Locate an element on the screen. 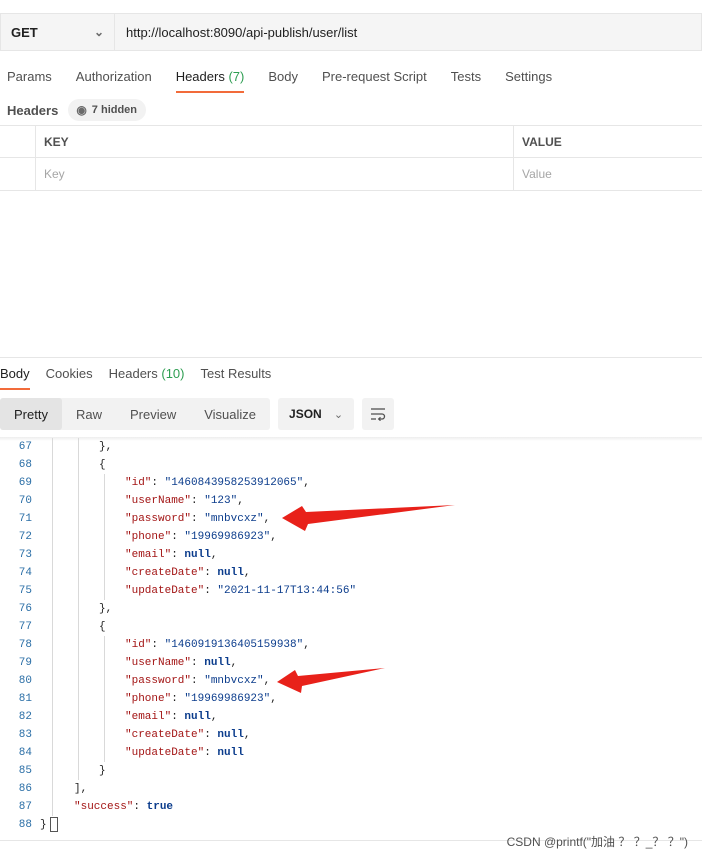 This screenshot has height=859, width=702. watermark: CSDN @printf("加油 ？ ？_？ ？") is located at coordinates (597, 842).